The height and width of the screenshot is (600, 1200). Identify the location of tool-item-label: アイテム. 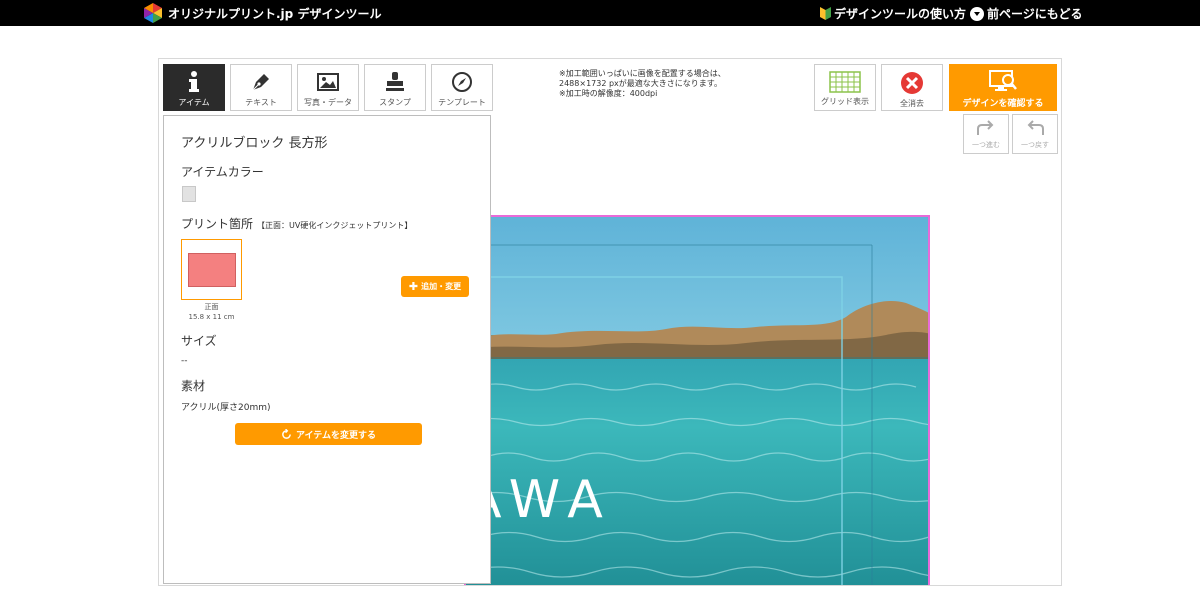
(194, 102).